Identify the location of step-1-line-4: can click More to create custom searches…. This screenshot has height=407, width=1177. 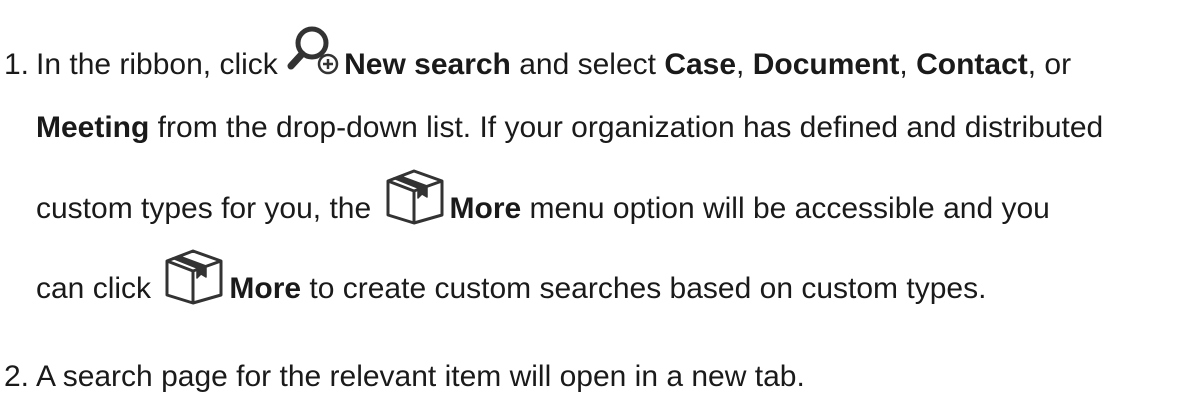
(511, 278).